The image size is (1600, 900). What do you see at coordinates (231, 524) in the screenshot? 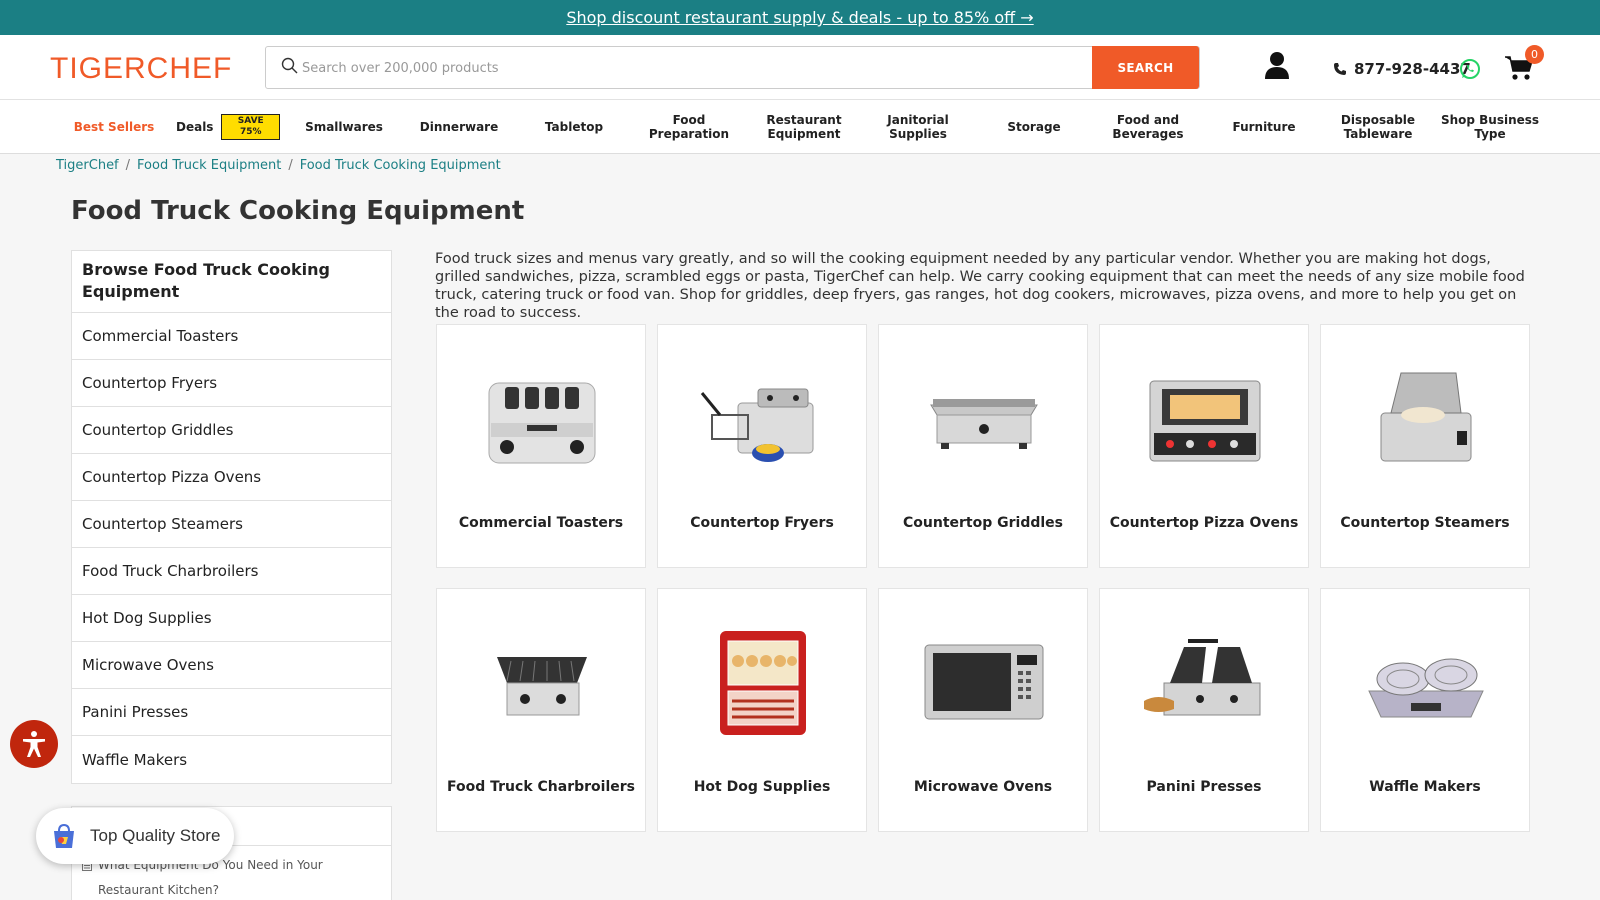
I see `sidebar-item-countertop-steamers: Countertop Steamers` at bounding box center [231, 524].